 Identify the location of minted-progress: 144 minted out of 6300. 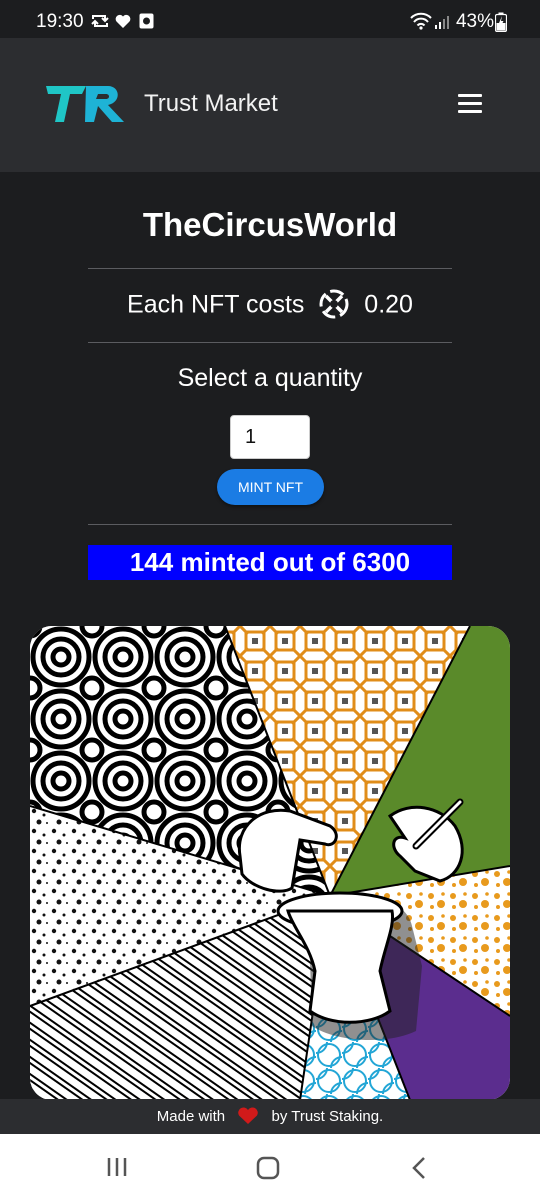
(270, 562).